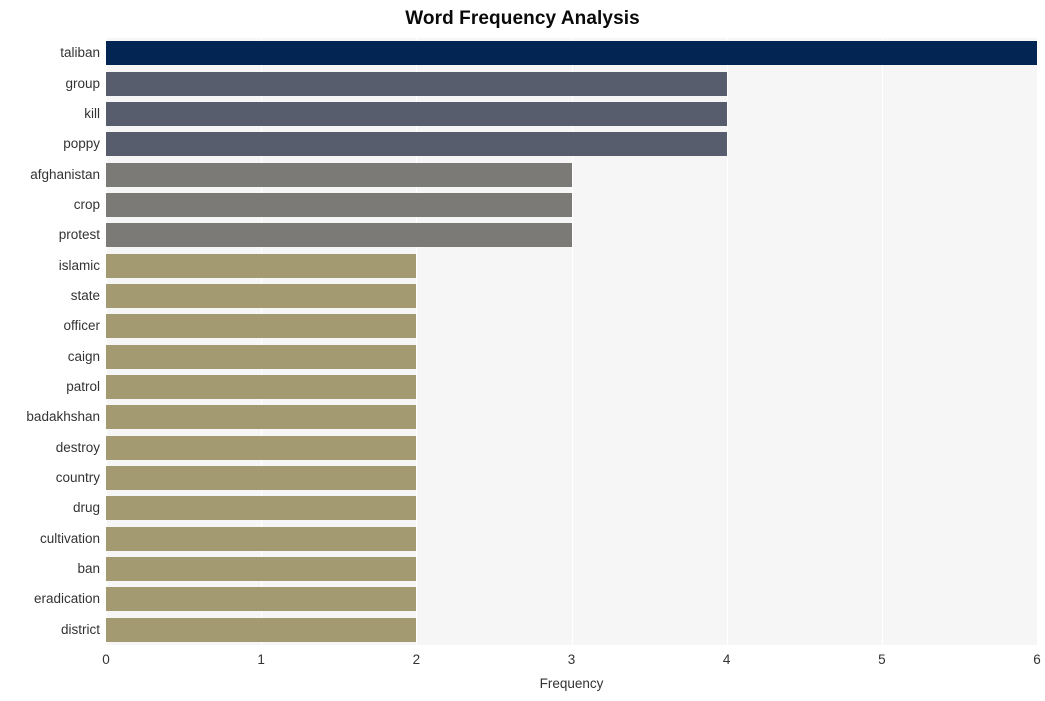 Image resolution: width=1045 pixels, height=701 pixels. What do you see at coordinates (261, 295) in the screenshot?
I see `bar-state` at bounding box center [261, 295].